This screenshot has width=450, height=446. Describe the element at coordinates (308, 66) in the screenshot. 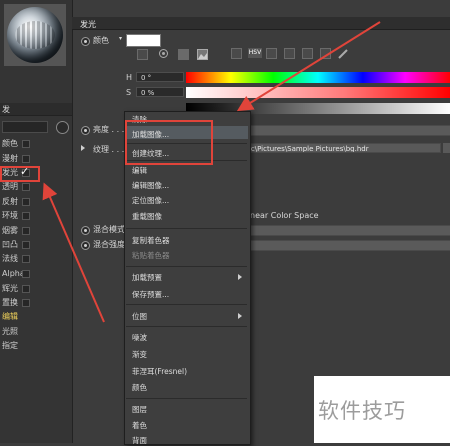

I see `annotation-arrow-top` at that location.